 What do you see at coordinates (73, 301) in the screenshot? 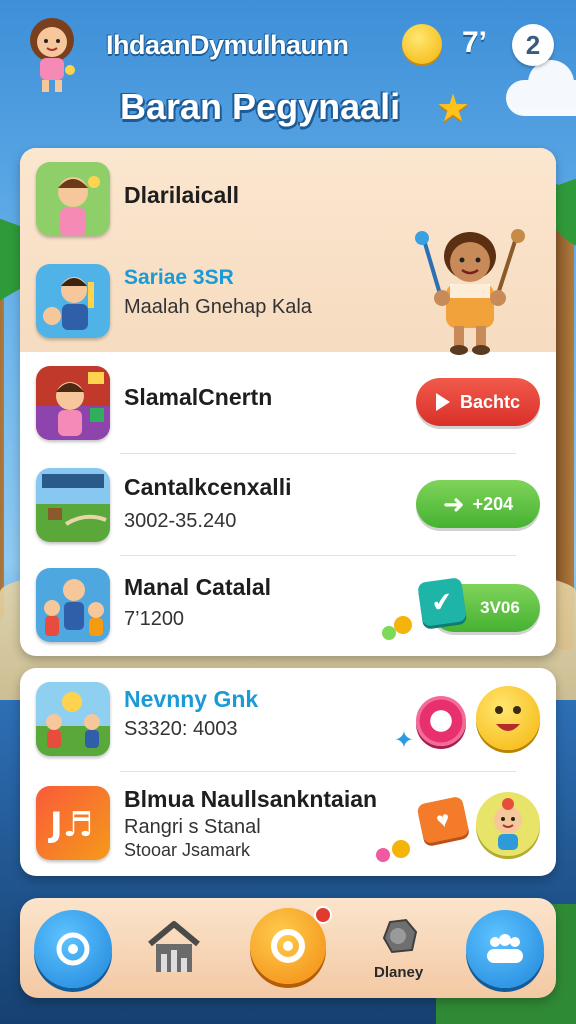
I see `featured-thumbnail` at bounding box center [73, 301].